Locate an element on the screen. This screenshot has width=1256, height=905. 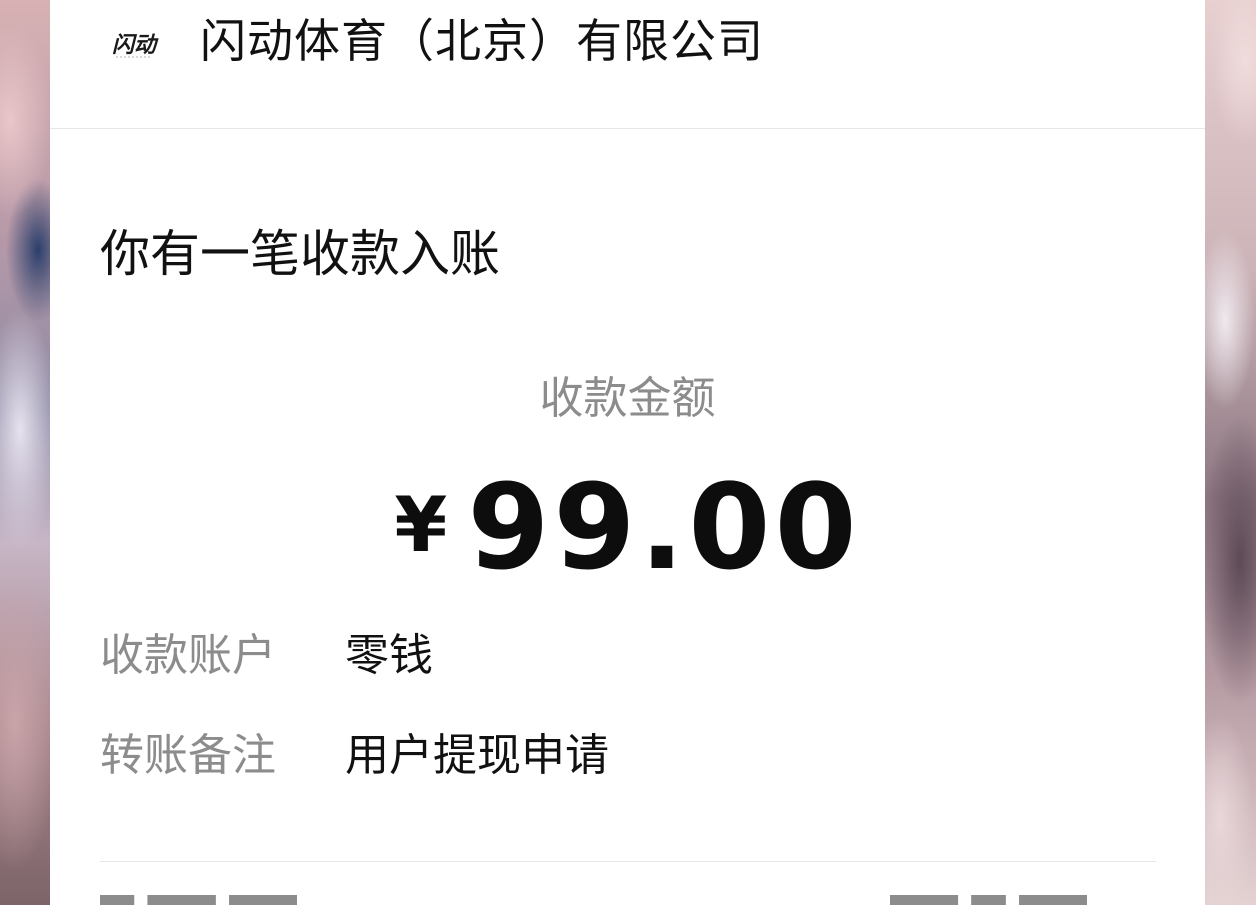
currency-symbol: ¥ is located at coordinates (421, 524).